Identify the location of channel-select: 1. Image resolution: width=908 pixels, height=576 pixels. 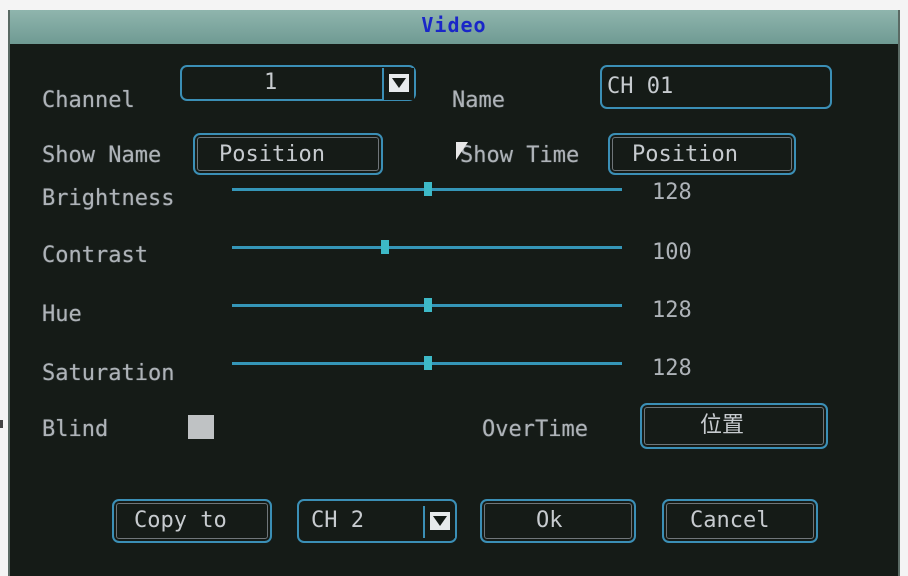
(298, 83).